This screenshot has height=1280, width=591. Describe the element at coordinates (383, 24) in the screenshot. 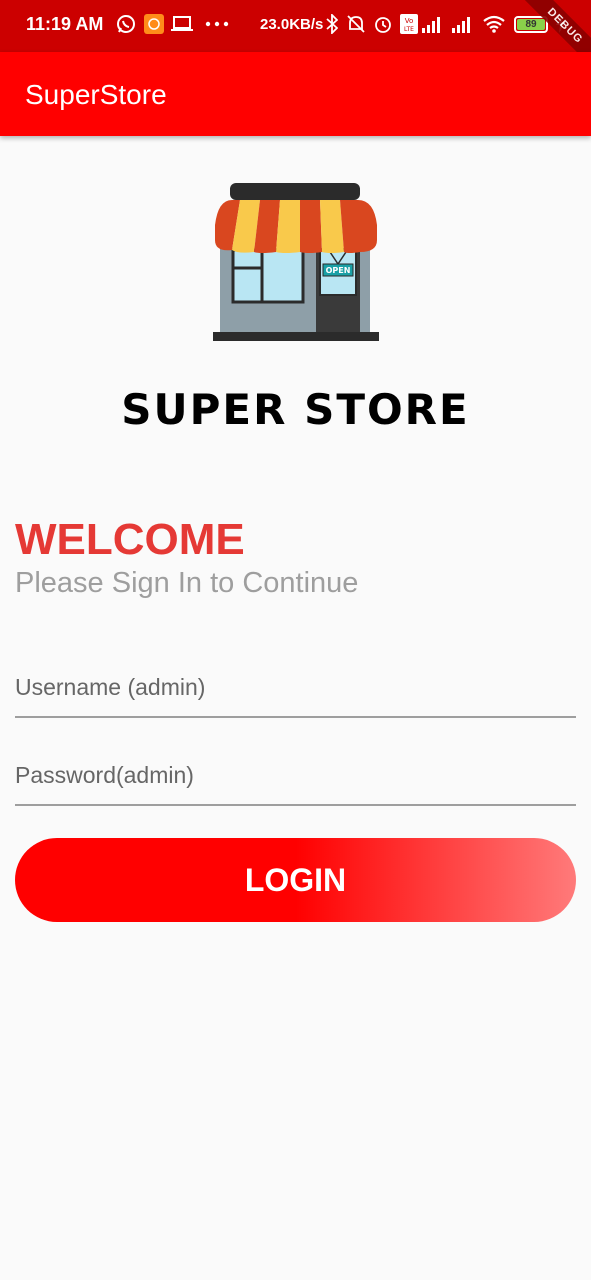

I see `alarm-icon` at that location.